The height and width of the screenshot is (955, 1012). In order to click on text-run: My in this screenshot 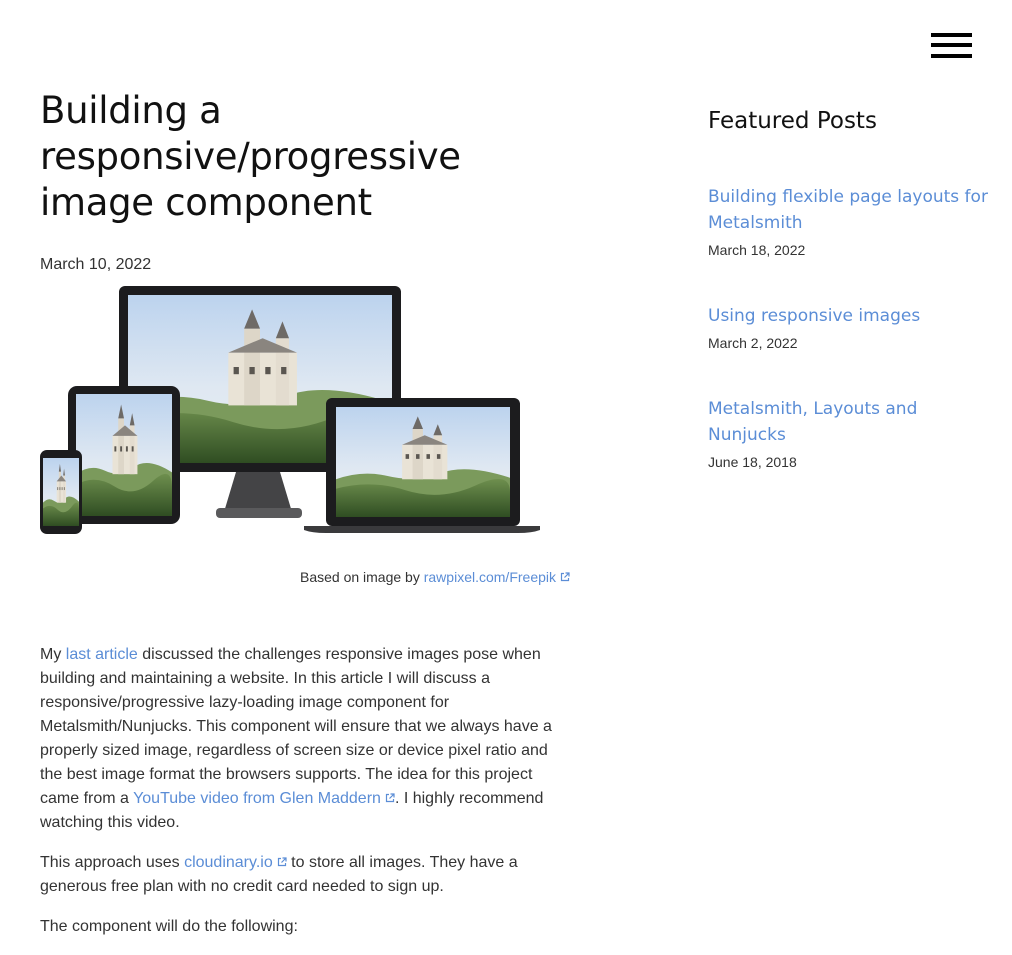, I will do `click(53, 654)`.